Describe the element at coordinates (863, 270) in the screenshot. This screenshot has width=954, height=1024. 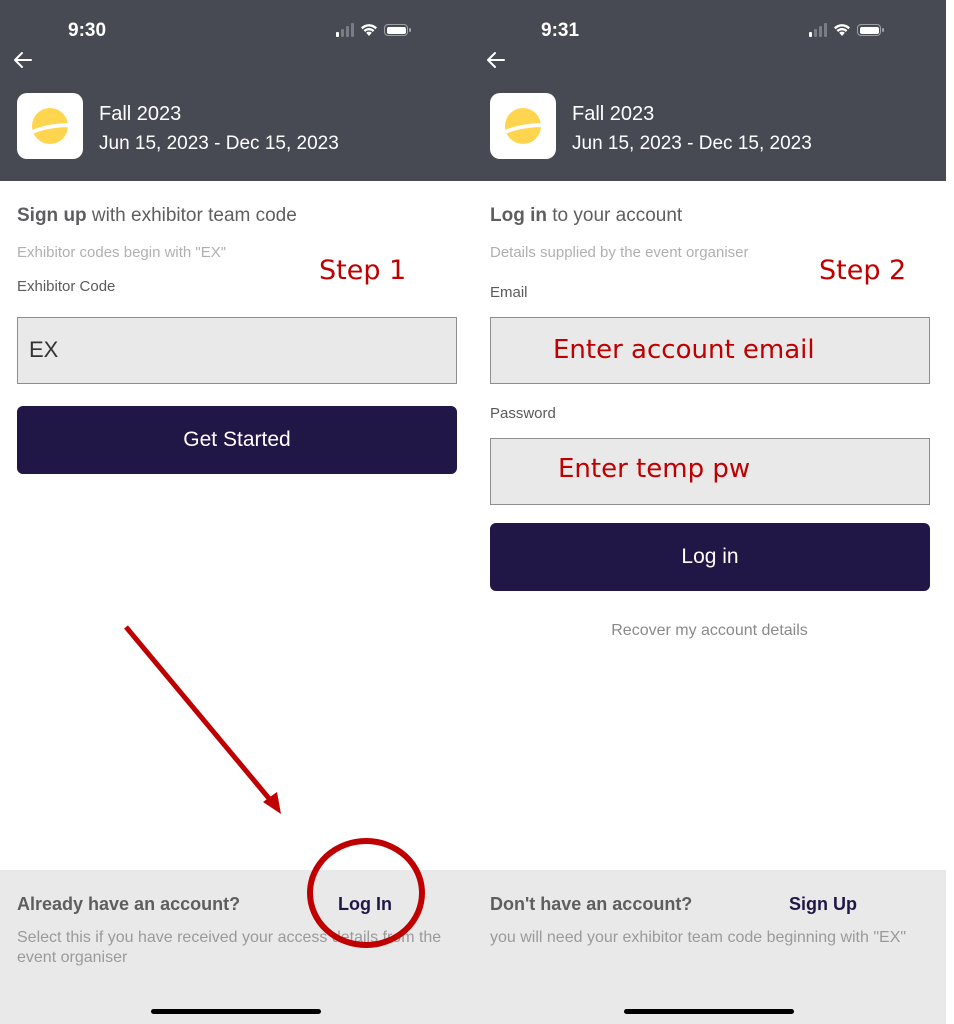
I see `step-annotation: Step 2` at that location.